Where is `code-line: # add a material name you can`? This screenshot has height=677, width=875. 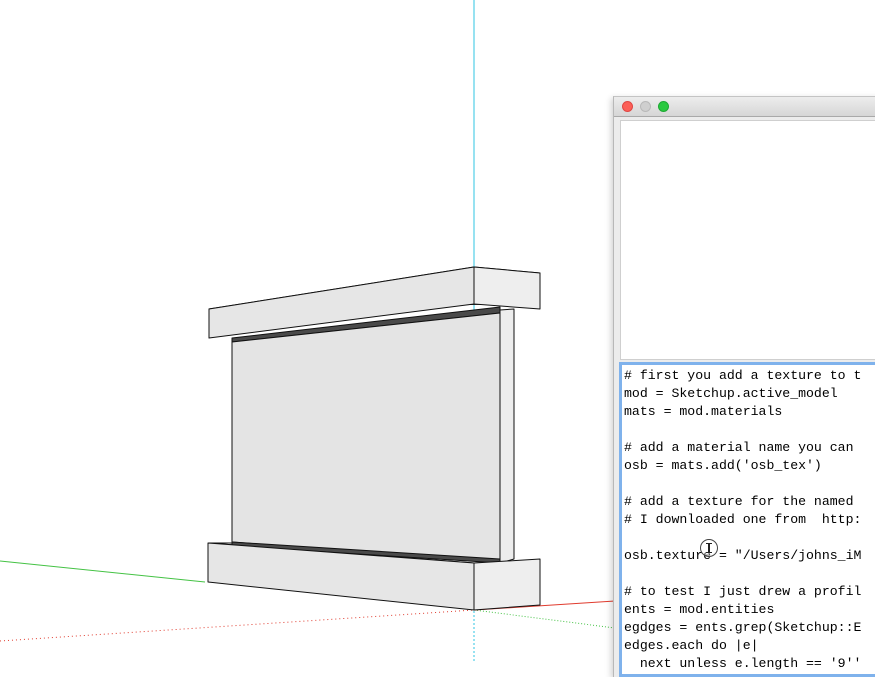
code-line: # add a material name you can is located at coordinates (739, 447).